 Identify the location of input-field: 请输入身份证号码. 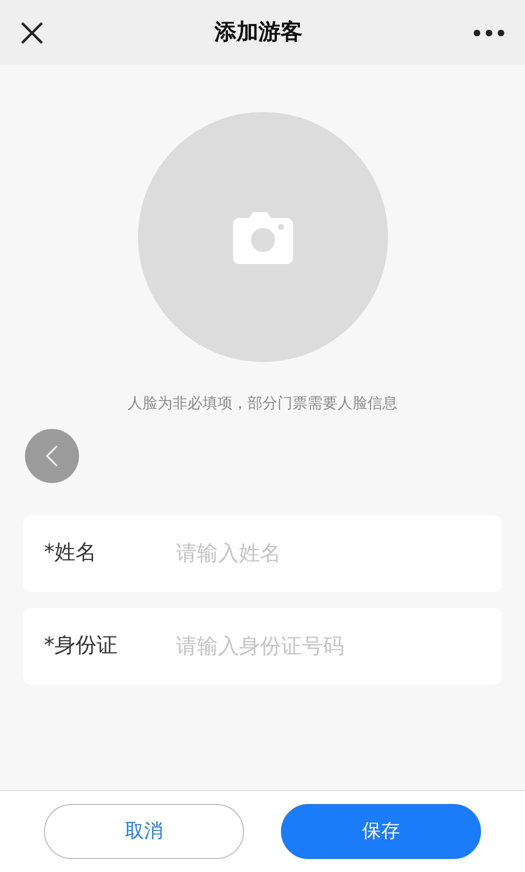
(339, 646).